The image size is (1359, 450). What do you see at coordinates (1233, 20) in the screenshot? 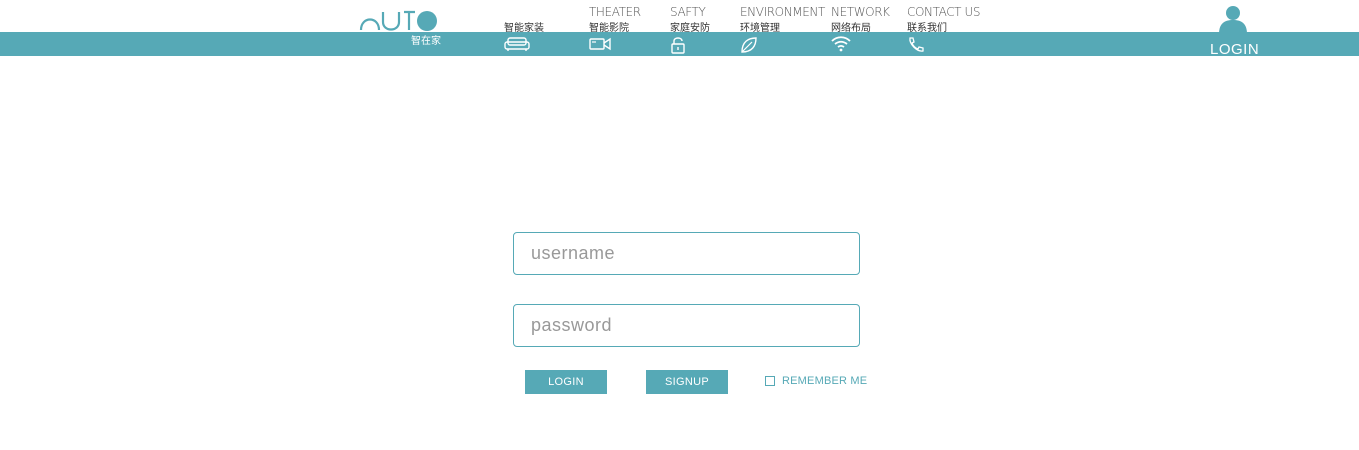
I see `user-icon` at bounding box center [1233, 20].